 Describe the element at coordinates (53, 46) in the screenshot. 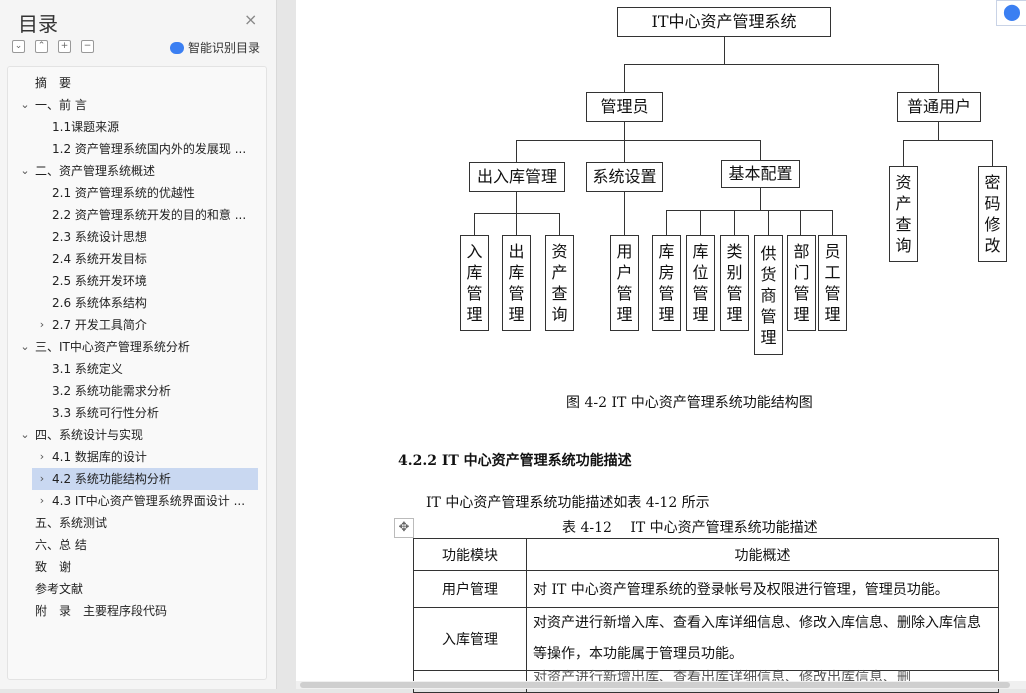

I see `toc-toolbar: ⌄ ⌃ + −` at that location.